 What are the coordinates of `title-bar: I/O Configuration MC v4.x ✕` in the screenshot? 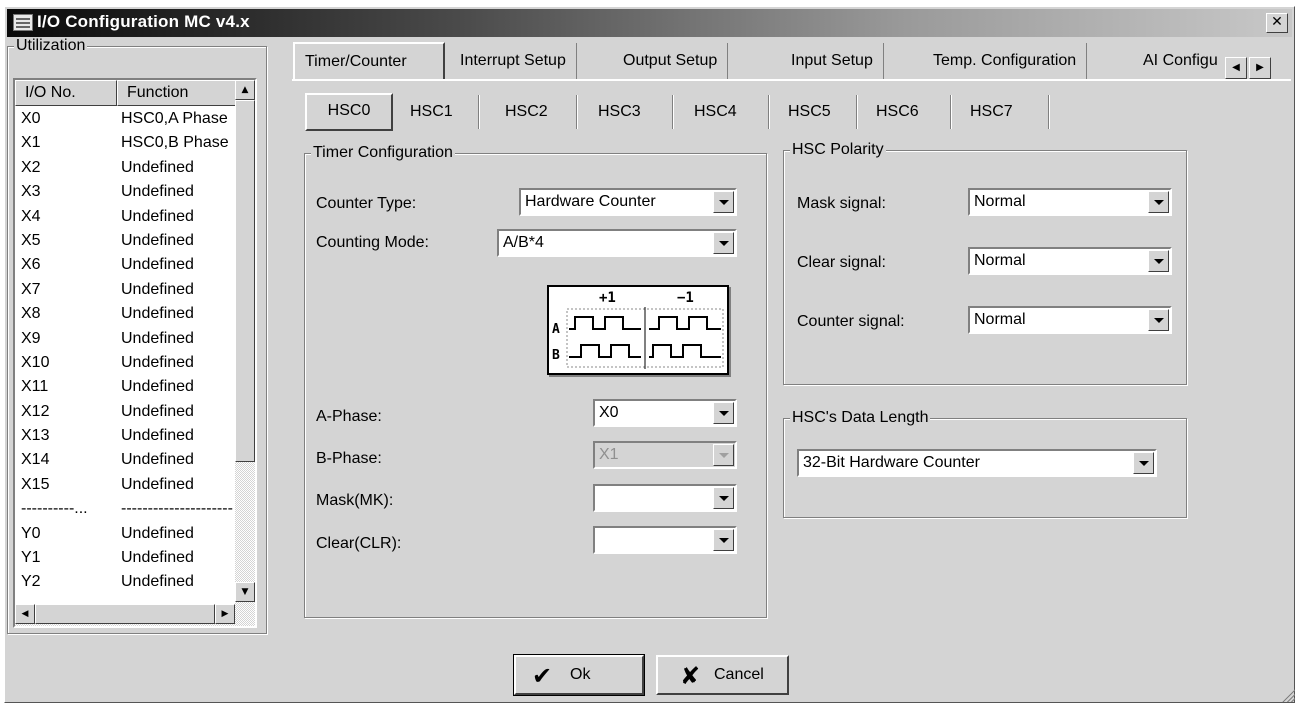 It's located at (649, 23).